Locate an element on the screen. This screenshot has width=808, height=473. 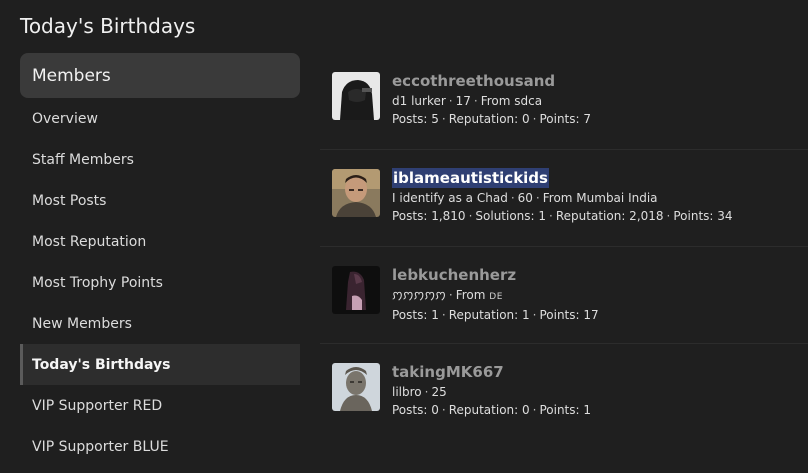
sidebar-item-vip-supporter-red: VIP Supporter RED is located at coordinates (160, 405).